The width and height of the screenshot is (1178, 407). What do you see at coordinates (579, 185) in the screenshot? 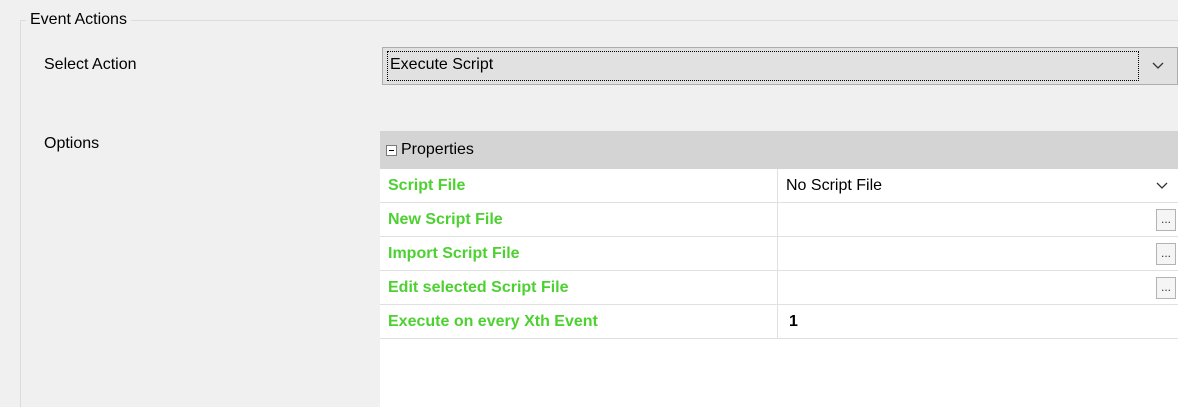
I see `property-name: Script File` at bounding box center [579, 185].